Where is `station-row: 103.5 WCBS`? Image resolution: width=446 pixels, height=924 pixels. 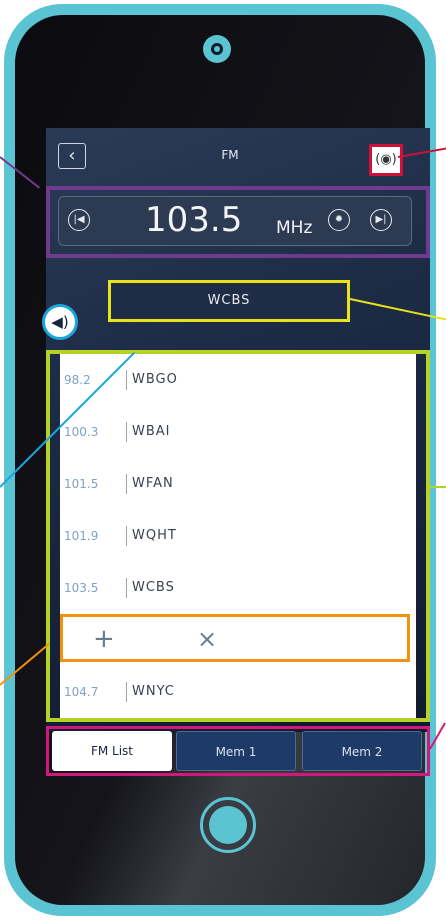 station-row: 103.5 WCBS is located at coordinates (238, 588).